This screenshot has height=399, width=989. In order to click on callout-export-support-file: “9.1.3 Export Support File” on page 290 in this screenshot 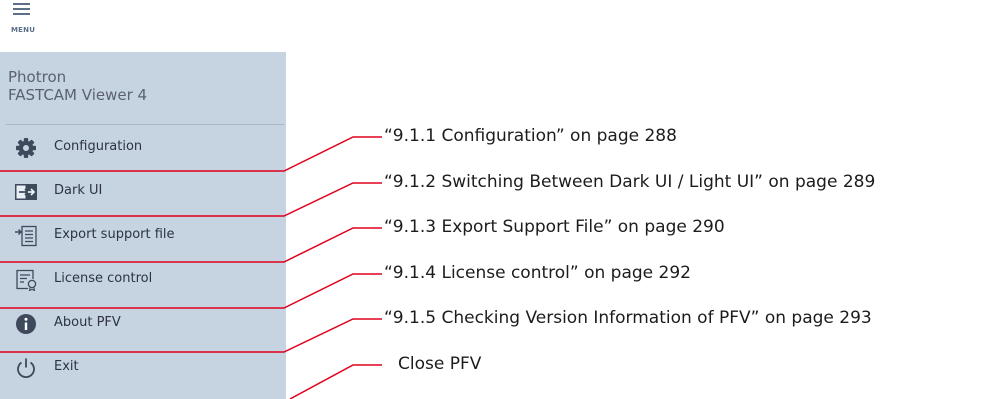, I will do `click(554, 227)`.